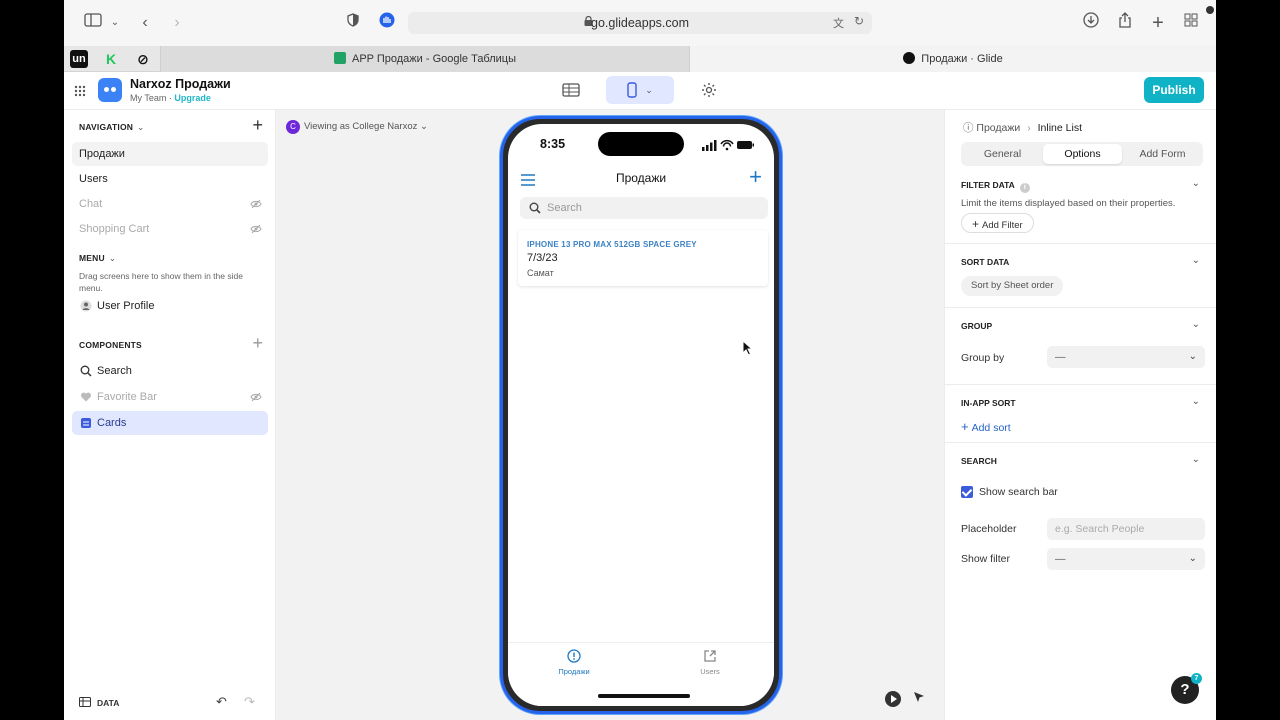 This screenshot has height=720, width=1280. I want to click on new-tab-icon: +, so click(1158, 23).